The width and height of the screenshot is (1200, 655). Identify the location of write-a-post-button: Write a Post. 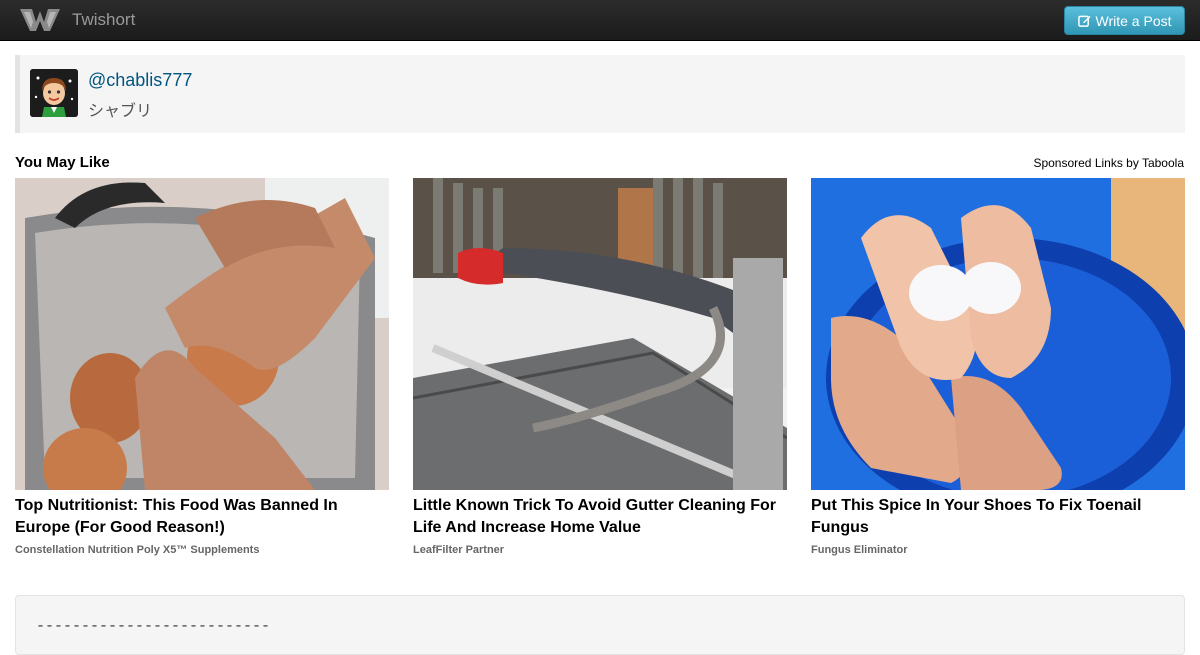
(1124, 20).